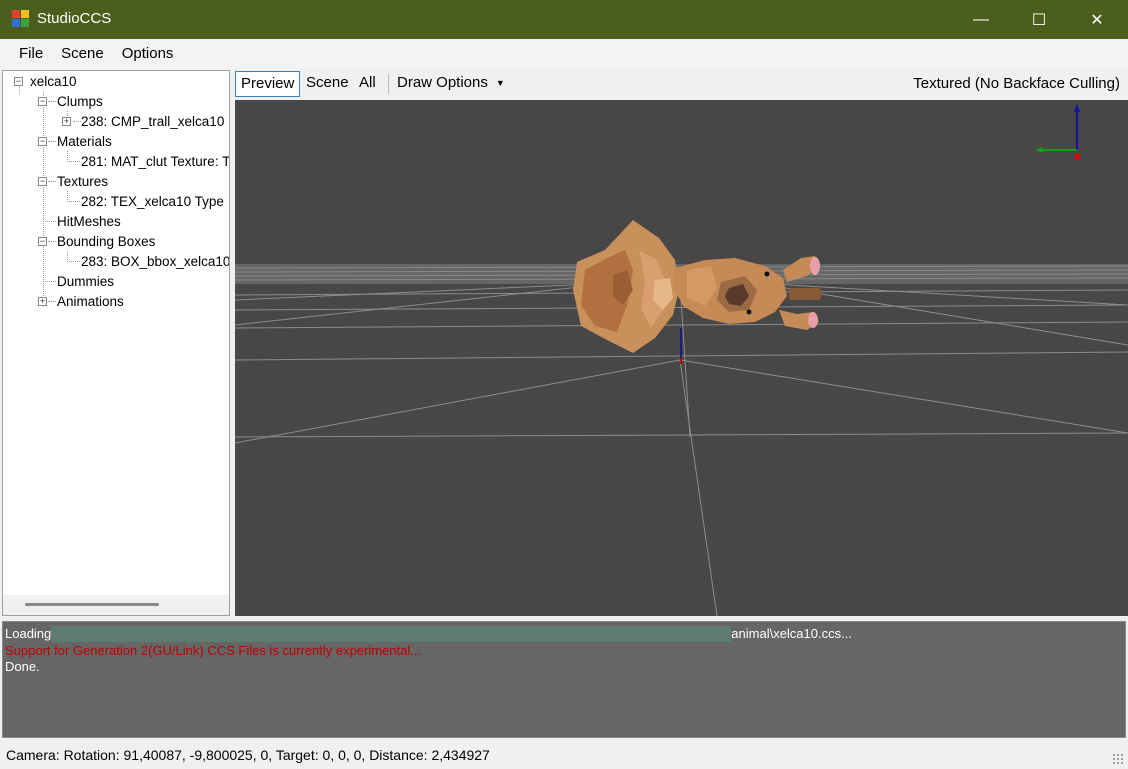  I want to click on tree-node-material-item: 281: MAT_clut Texture: T, so click(155, 162).